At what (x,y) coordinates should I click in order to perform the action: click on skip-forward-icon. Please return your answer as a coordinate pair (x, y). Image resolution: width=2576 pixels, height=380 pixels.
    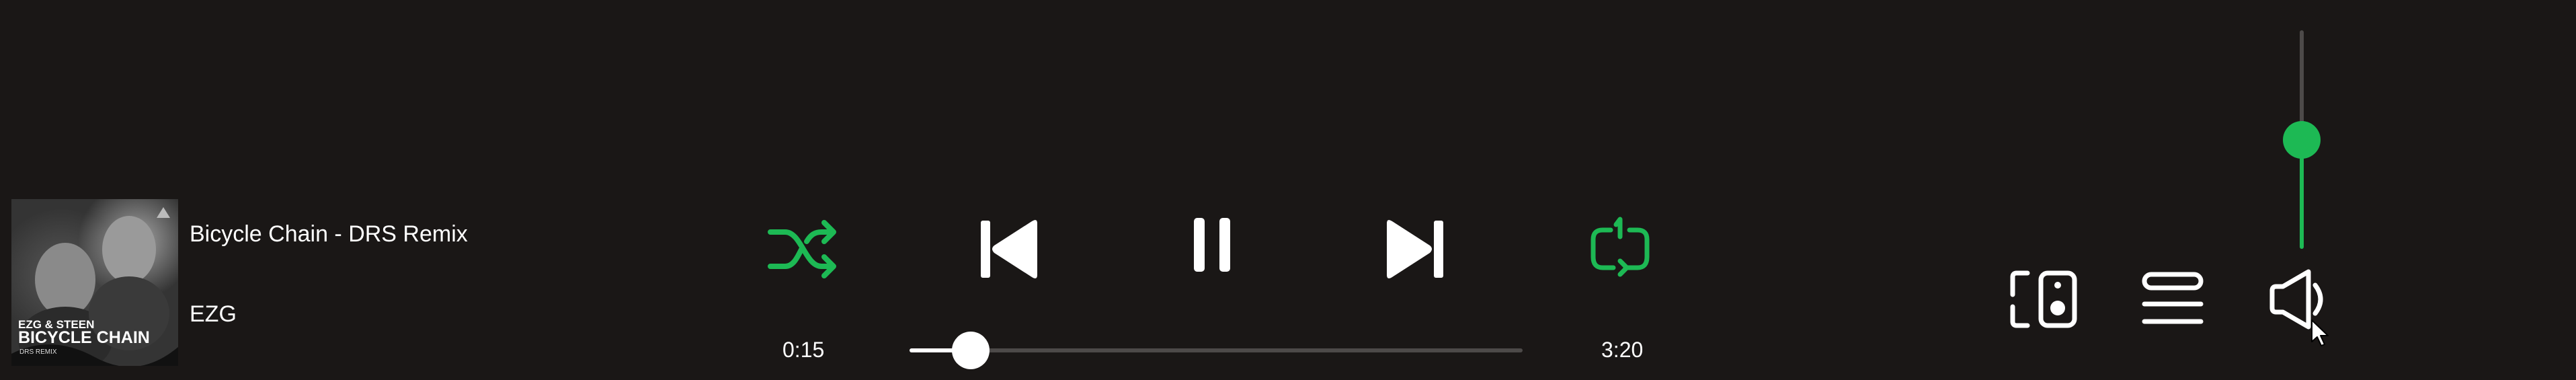
    Looking at the image, I should click on (1415, 249).